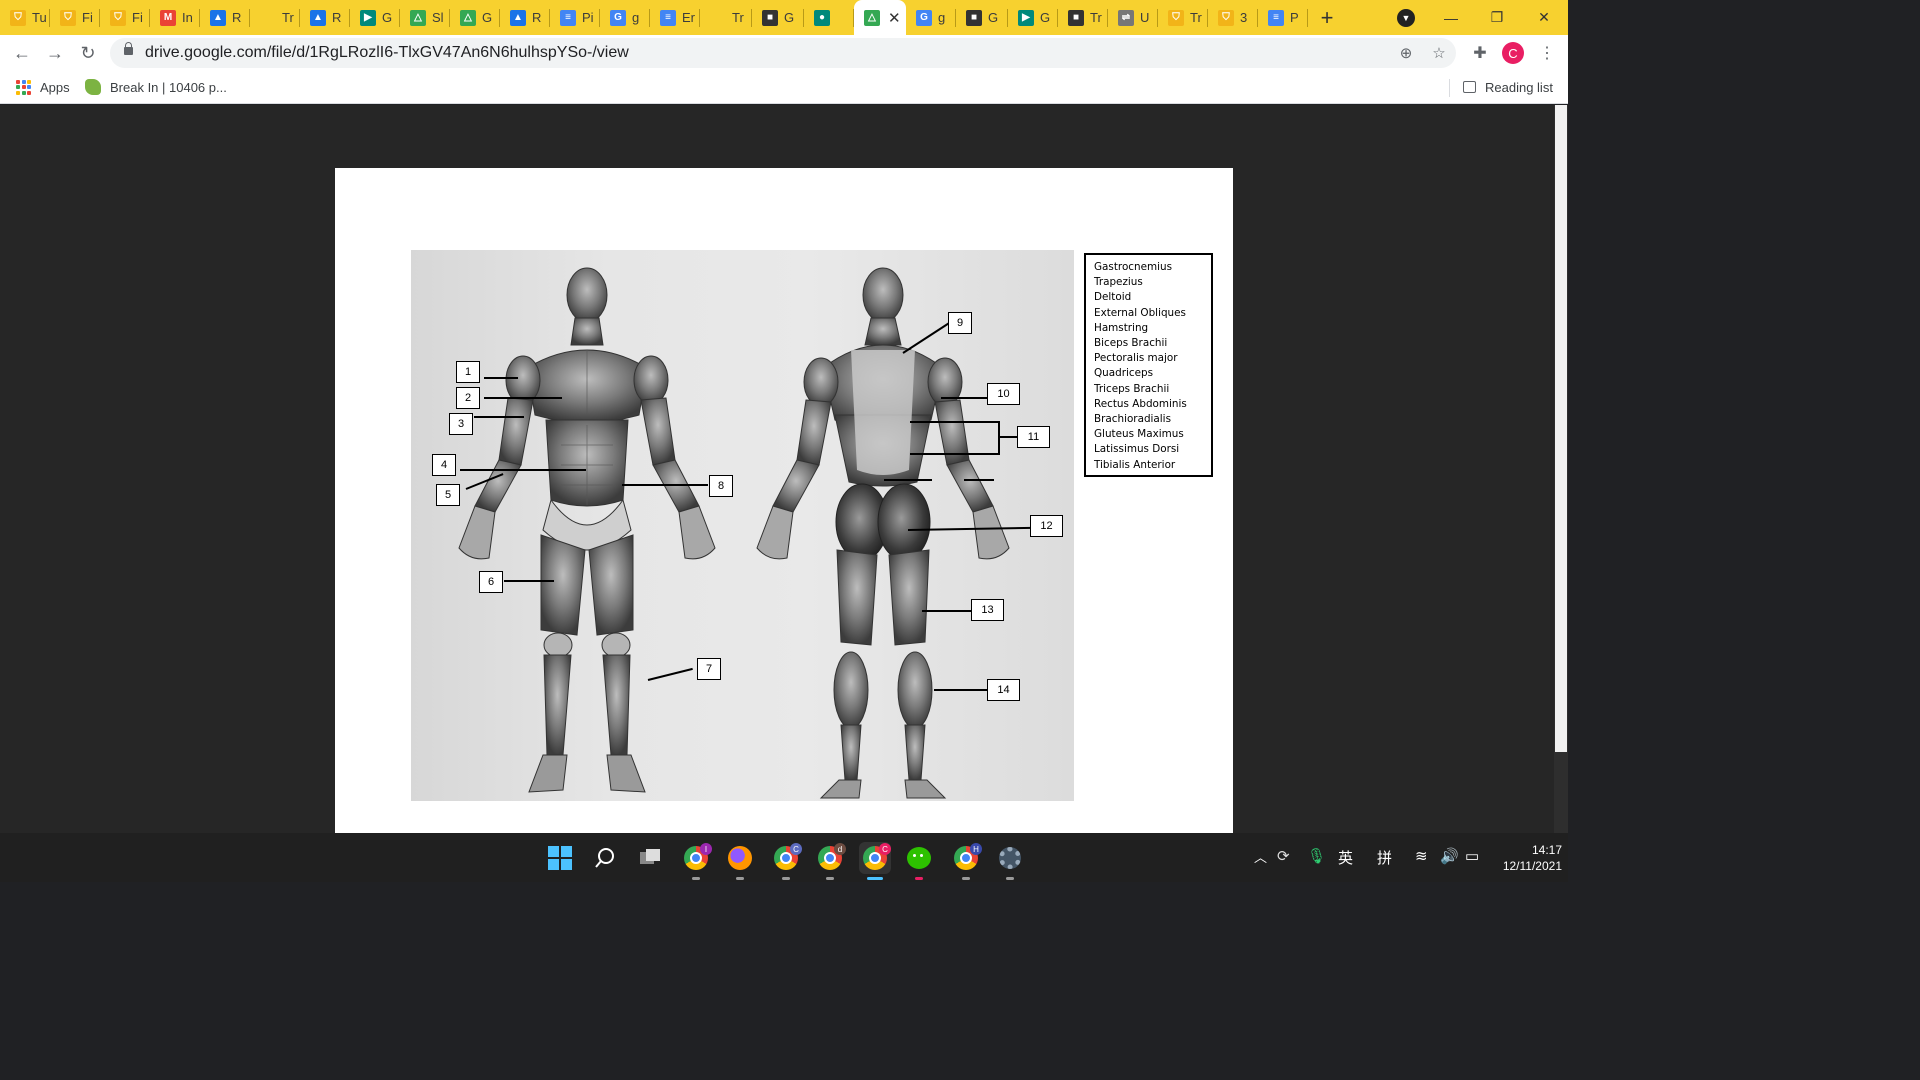  Describe the element at coordinates (25, 17) in the screenshot. I see `browser-tab: ⛉ Tu` at that location.